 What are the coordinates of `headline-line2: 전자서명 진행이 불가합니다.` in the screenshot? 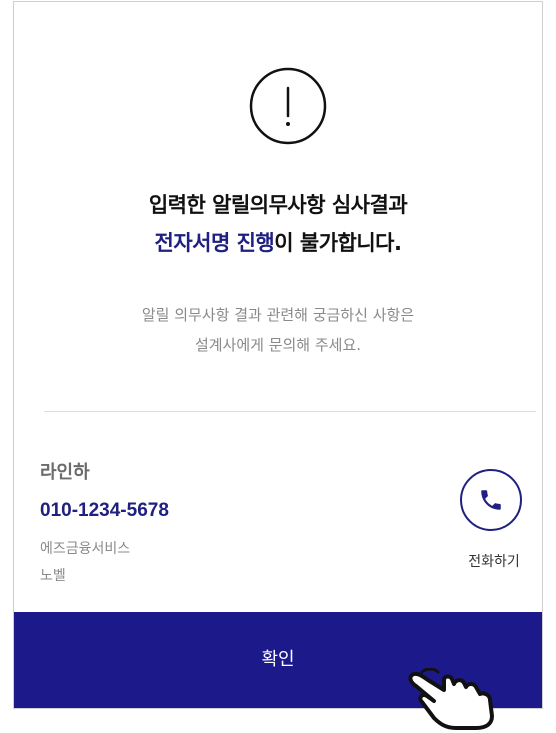 It's located at (278, 243).